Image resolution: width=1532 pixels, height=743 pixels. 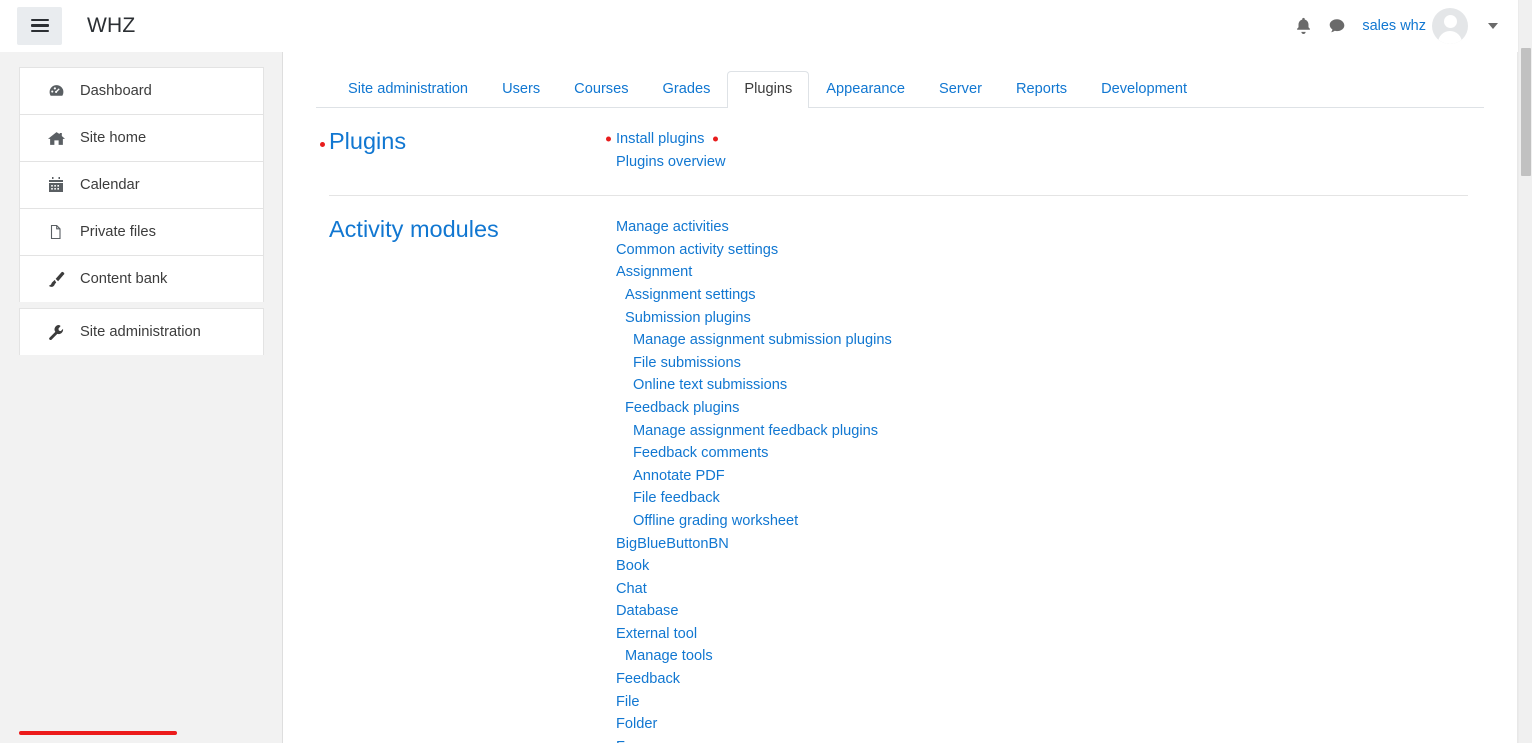 I want to click on link-file: File, so click(x=628, y=702).